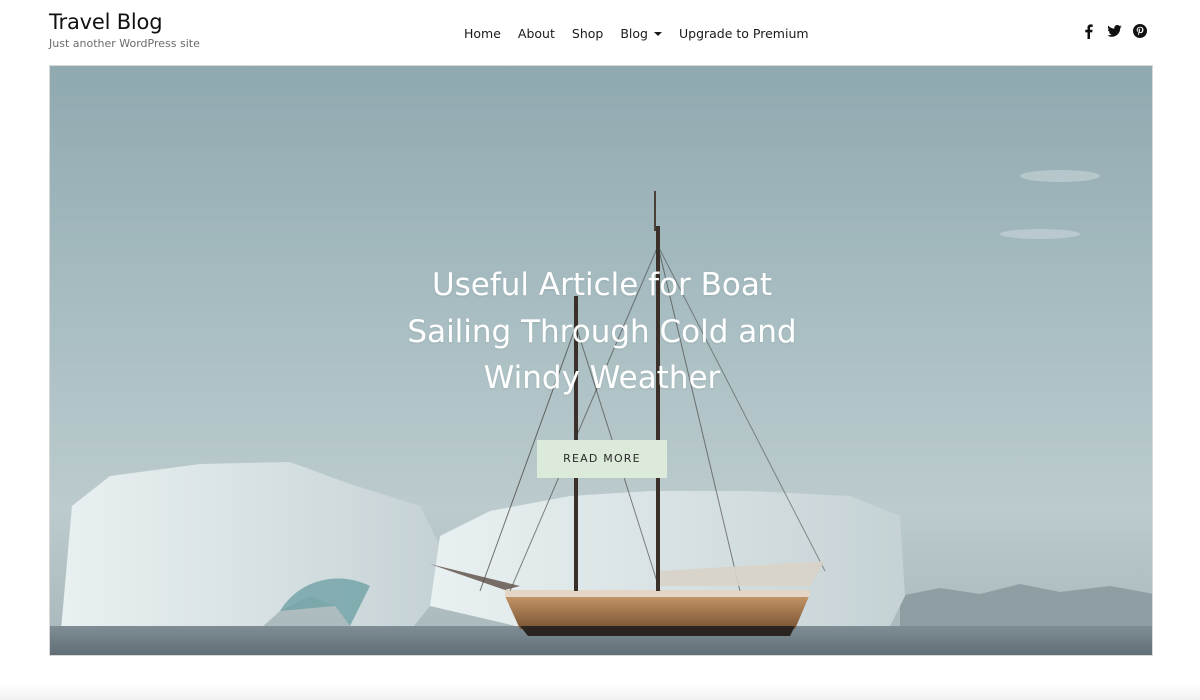 This screenshot has width=1200, height=700. I want to click on nav-item-label: About, so click(536, 33).